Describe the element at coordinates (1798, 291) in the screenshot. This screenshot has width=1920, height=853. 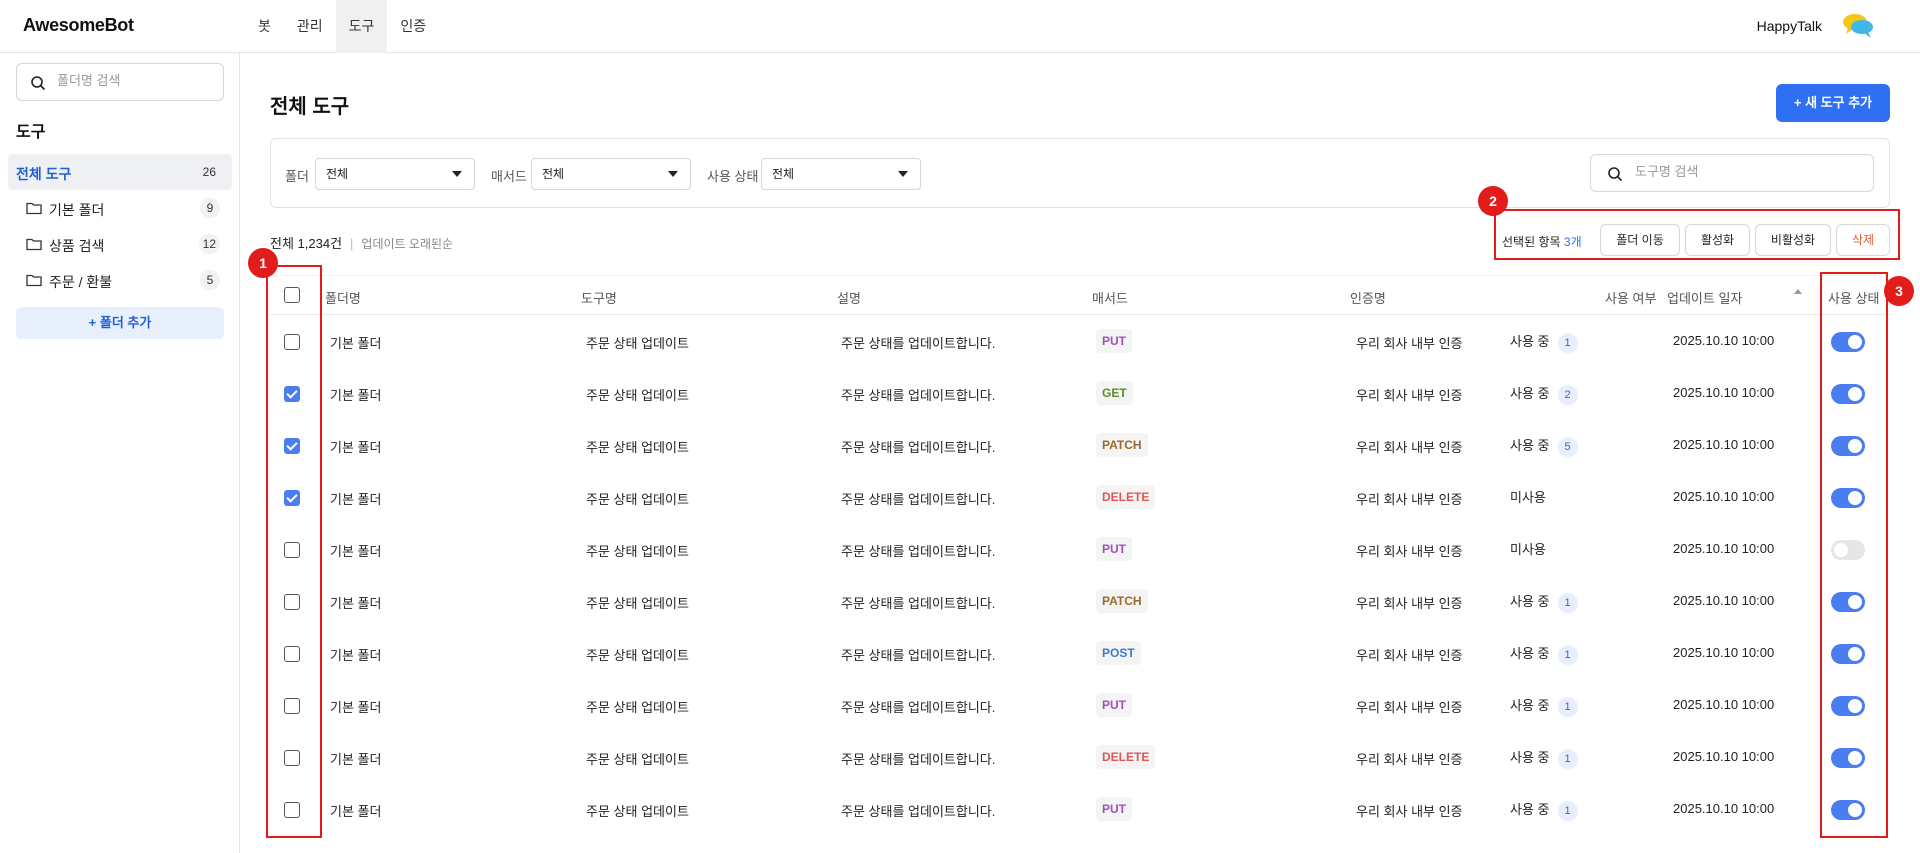
I see `sort-ascending-icon` at that location.